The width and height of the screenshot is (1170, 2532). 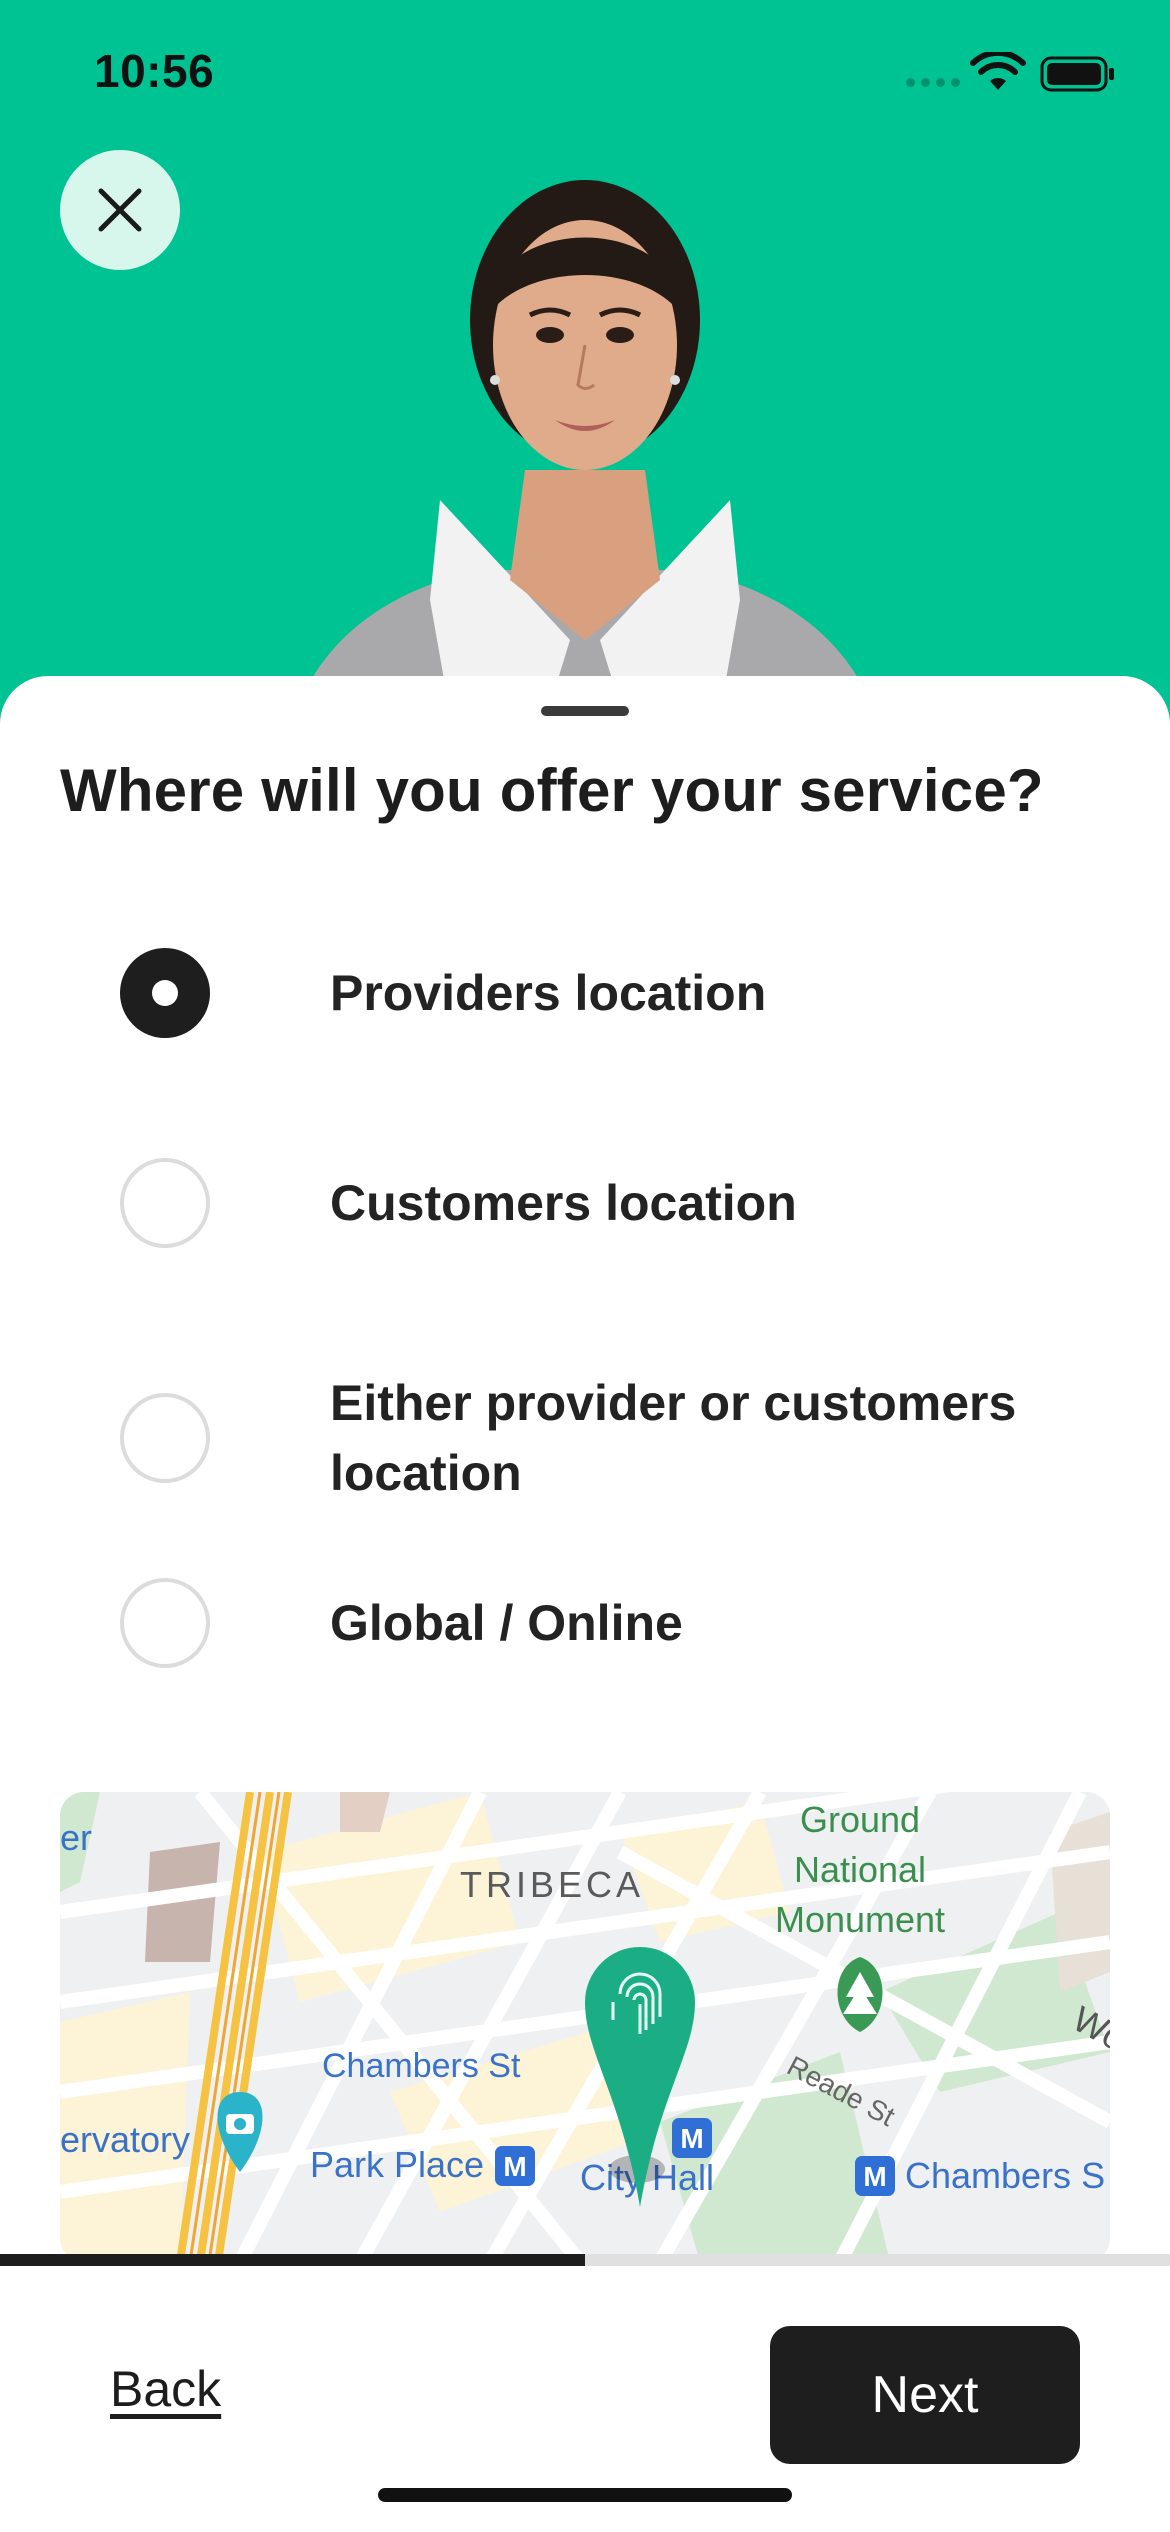 I want to click on progress-bar, so click(x=585, y=2260).